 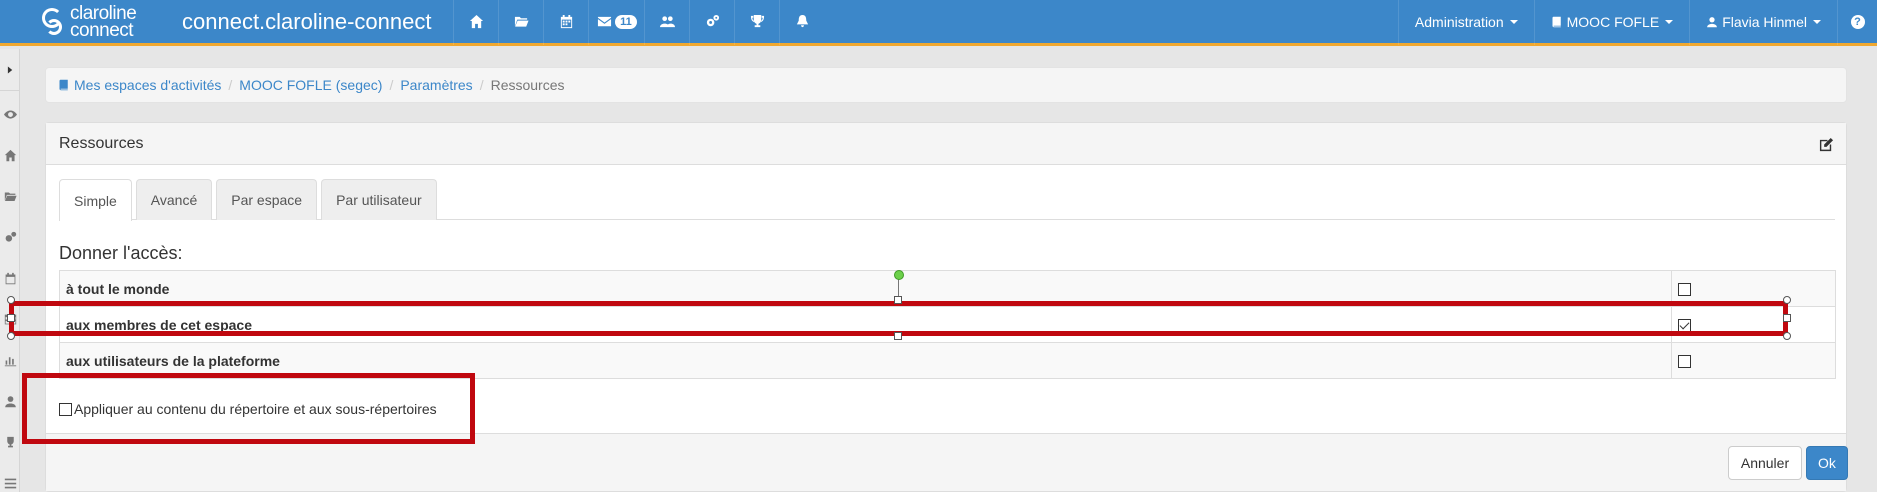 I want to click on checkbox-platform-users, so click(x=1684, y=362).